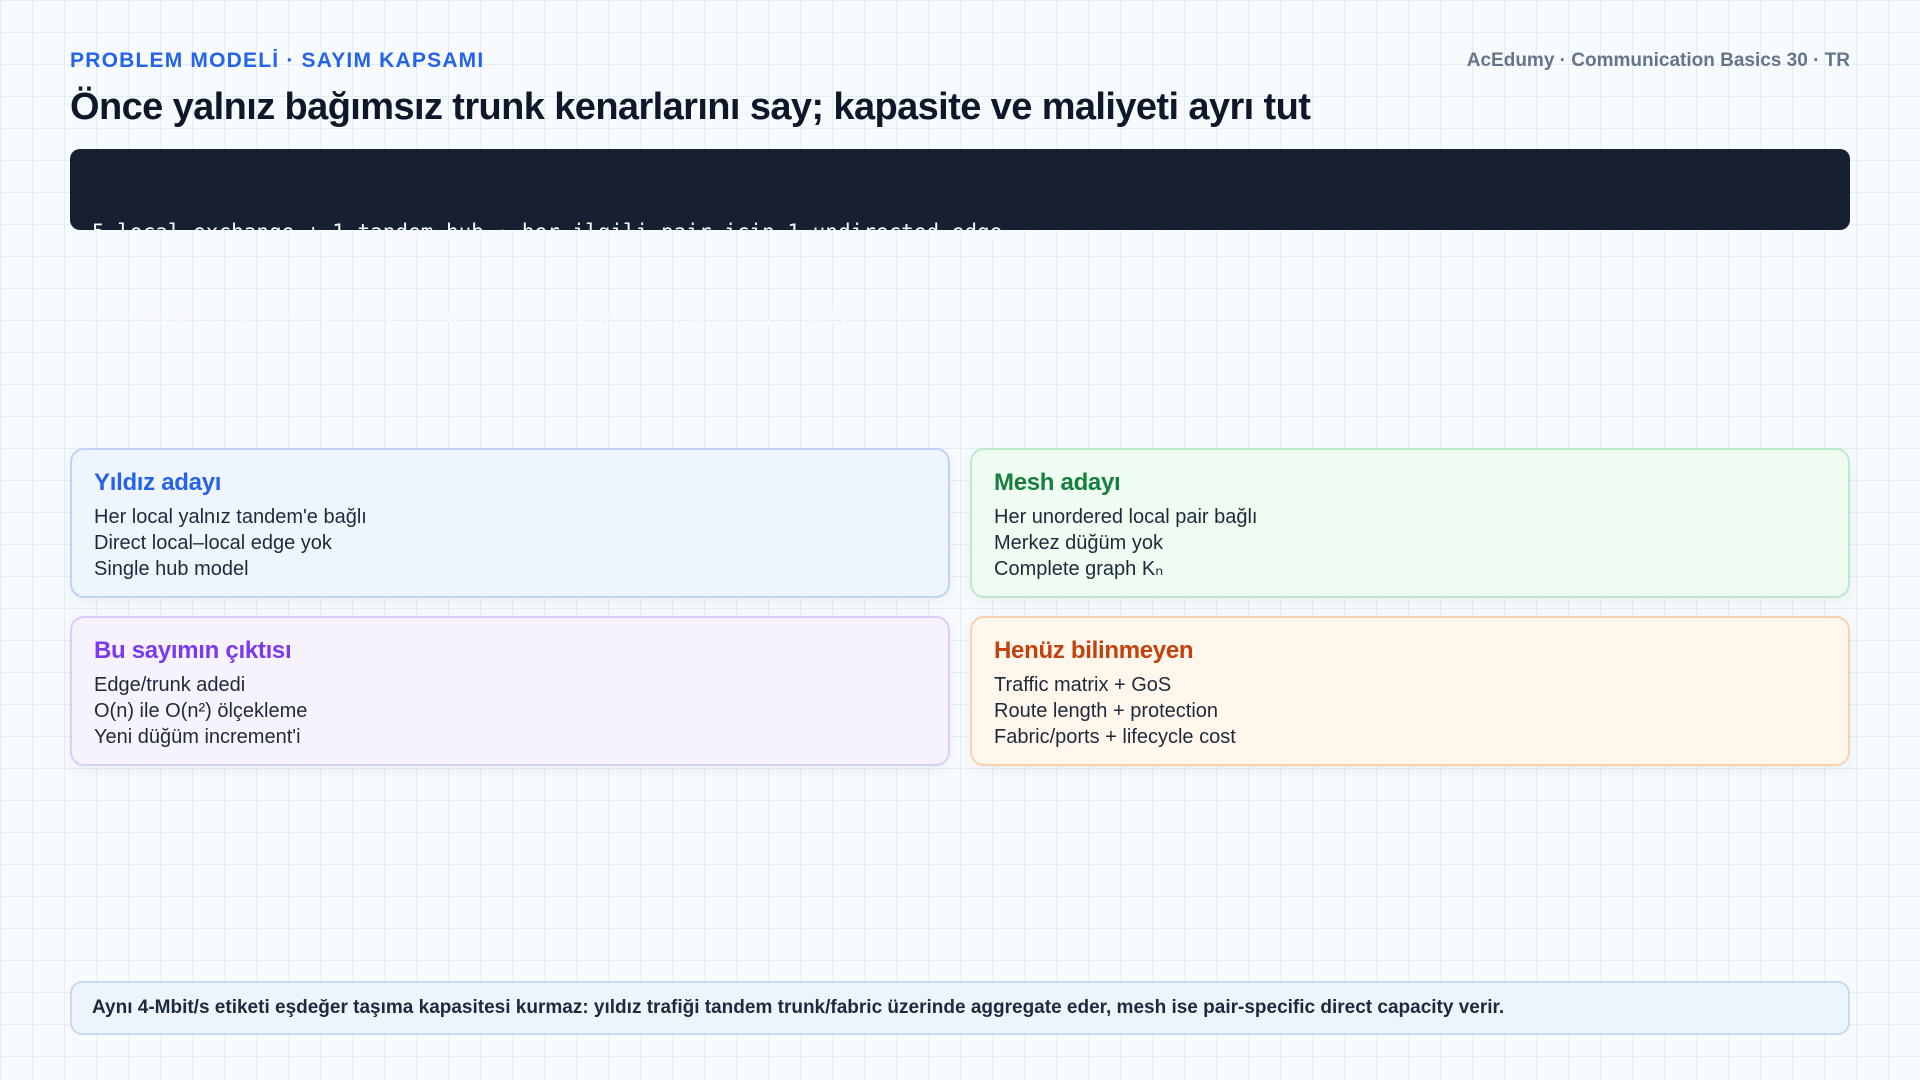  What do you see at coordinates (1658, 60) in the screenshot?
I see `brand-label: AcEdumy · Communication Basics 30 · TR` at bounding box center [1658, 60].